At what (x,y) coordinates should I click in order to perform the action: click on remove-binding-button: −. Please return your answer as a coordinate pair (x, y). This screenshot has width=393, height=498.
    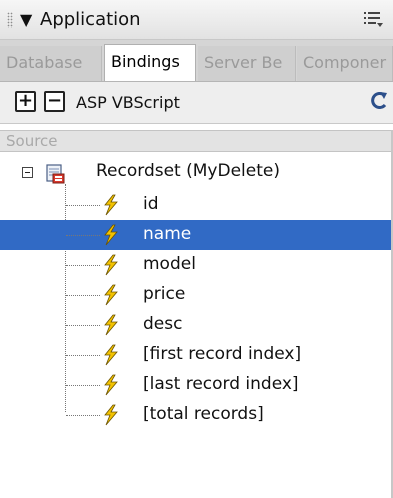
    Looking at the image, I should click on (54, 101).